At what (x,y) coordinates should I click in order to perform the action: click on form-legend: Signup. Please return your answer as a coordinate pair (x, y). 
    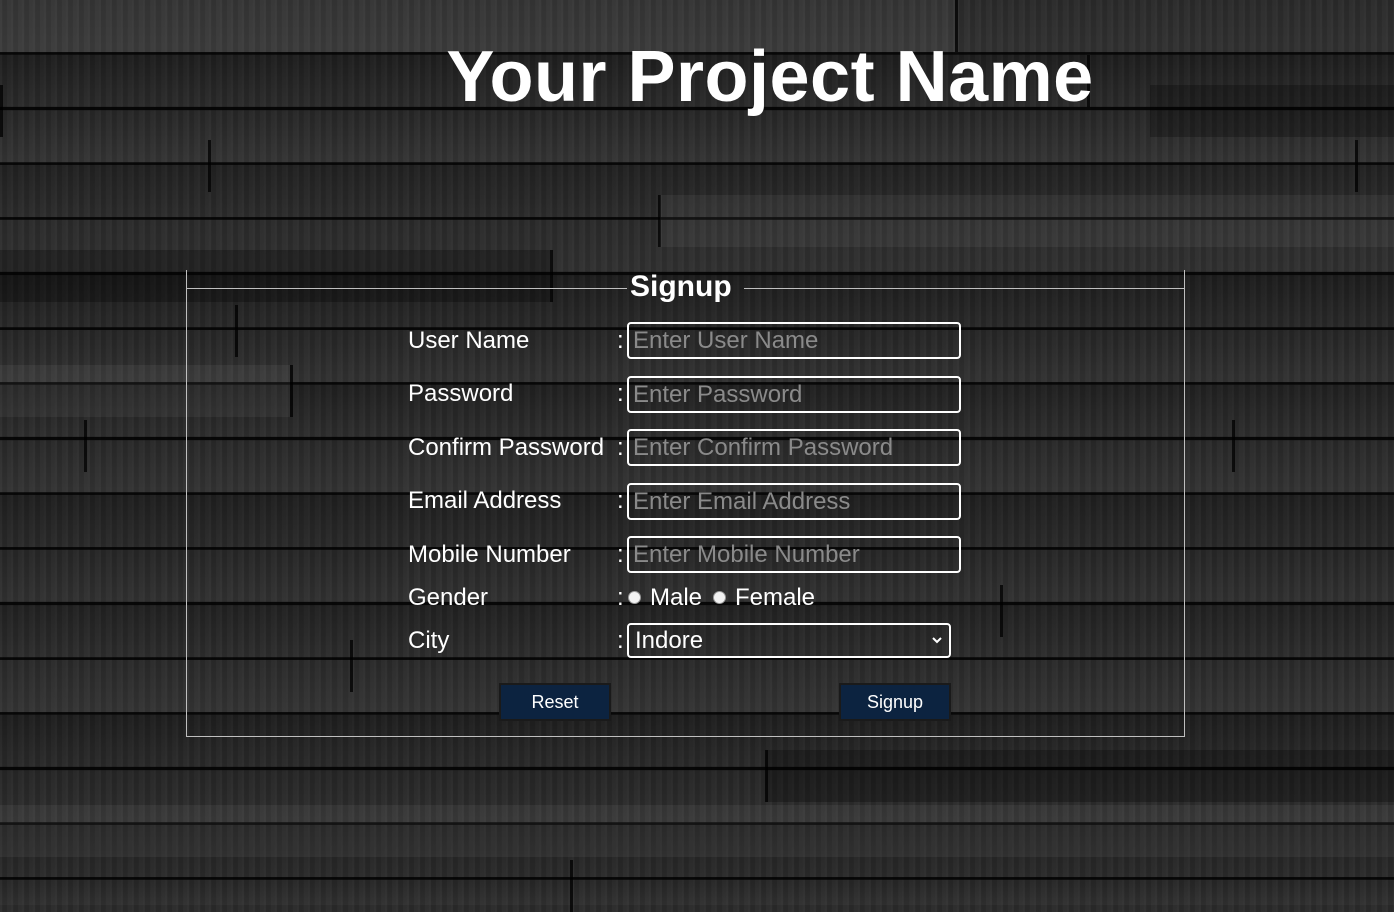
    Looking at the image, I should click on (681, 286).